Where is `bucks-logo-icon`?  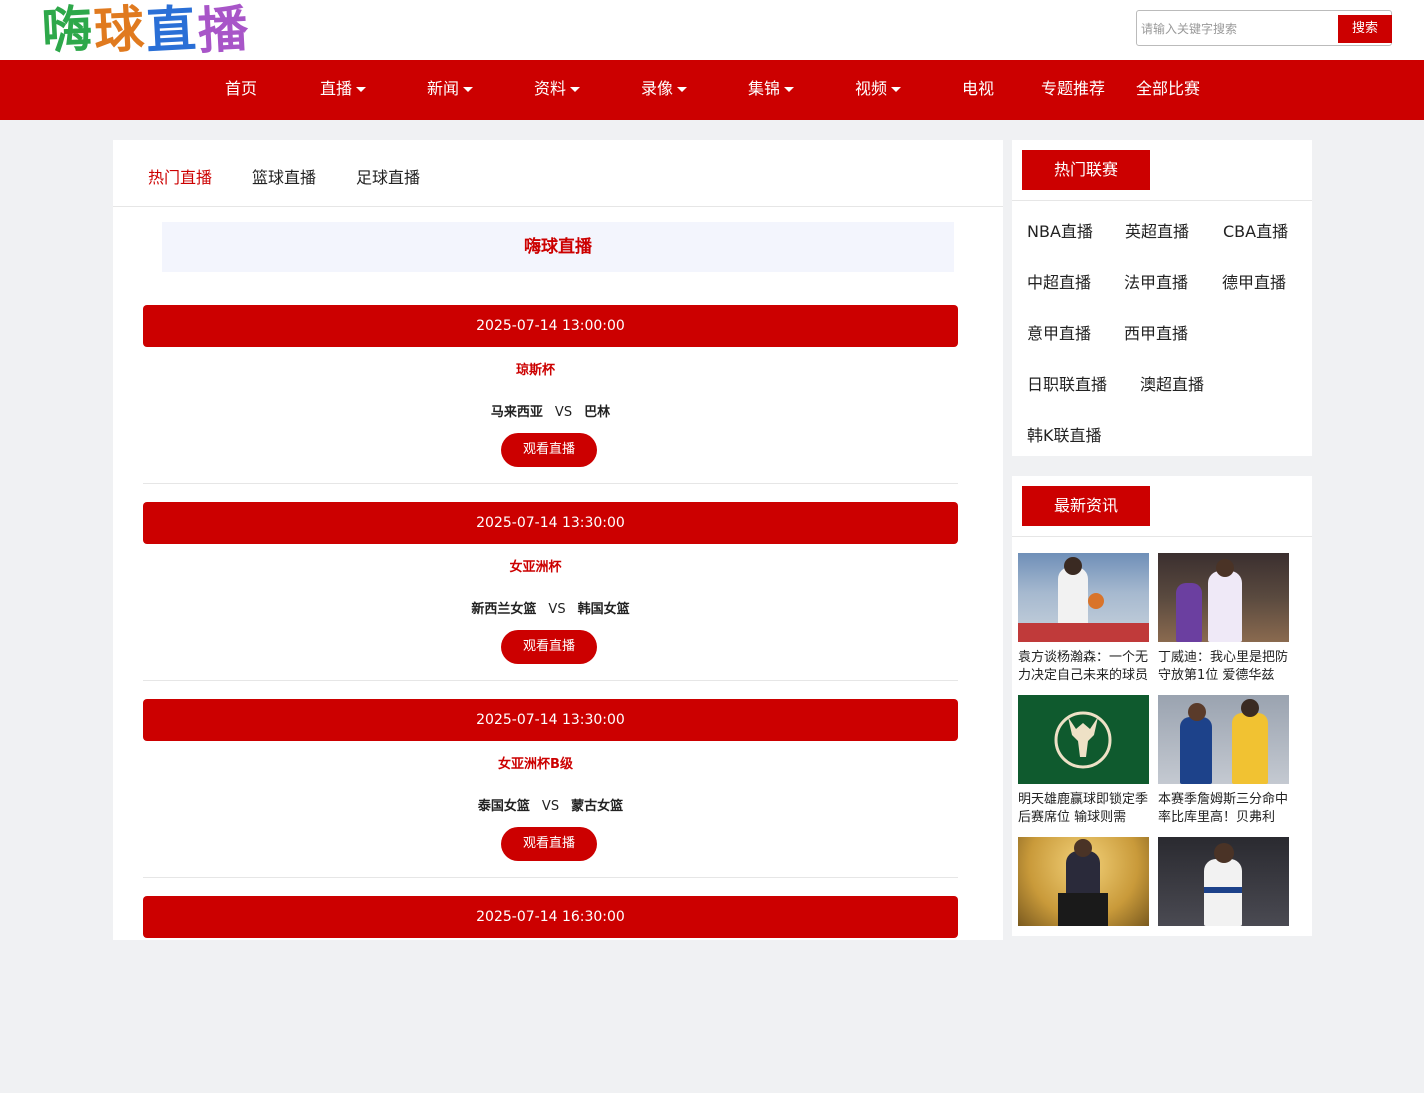
bucks-logo-icon is located at coordinates (1083, 740).